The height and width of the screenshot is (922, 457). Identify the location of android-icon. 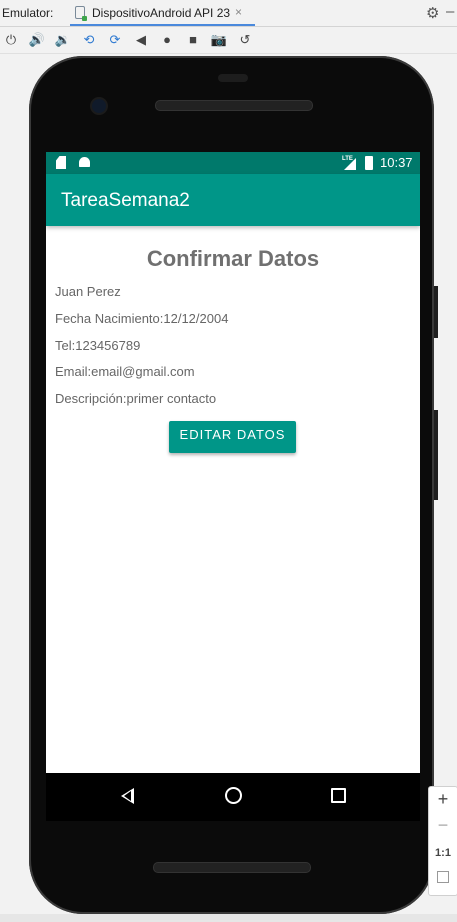
(84, 162).